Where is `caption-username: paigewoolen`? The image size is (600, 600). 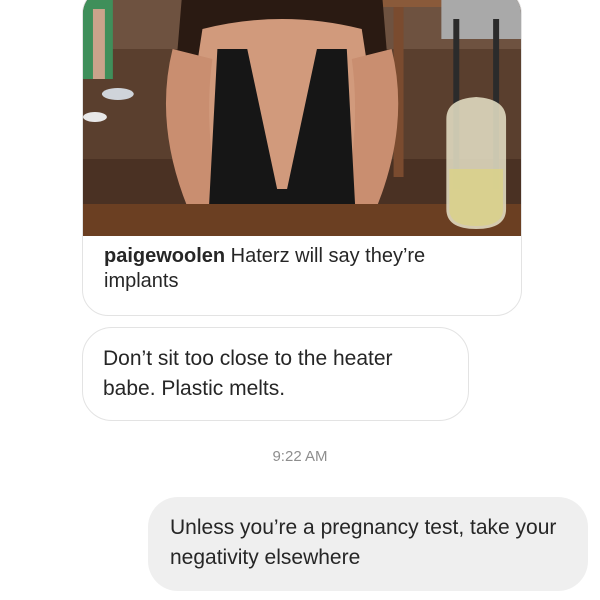 caption-username: paigewoolen is located at coordinates (164, 256).